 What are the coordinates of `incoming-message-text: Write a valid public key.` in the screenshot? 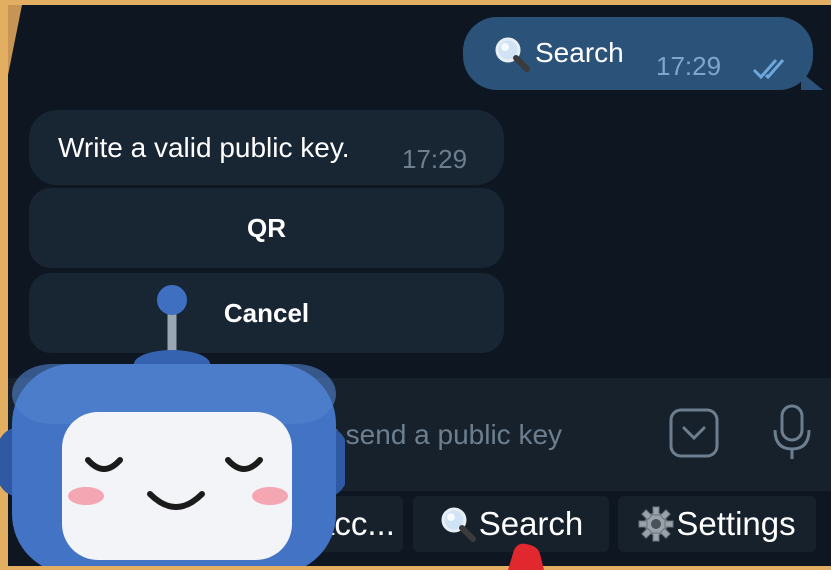 It's located at (204, 147).